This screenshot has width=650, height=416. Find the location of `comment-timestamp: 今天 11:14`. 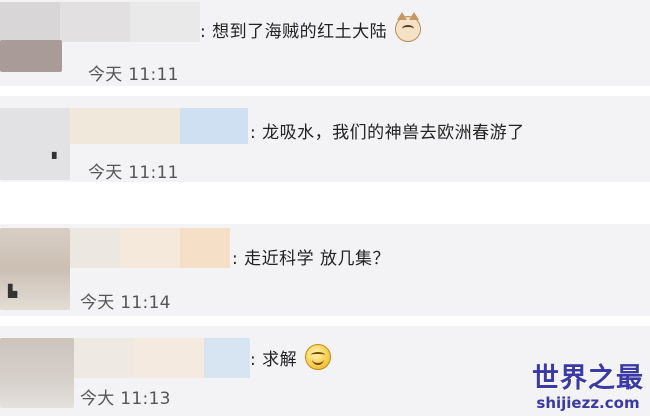

comment-timestamp: 今天 11:14 is located at coordinates (125, 303).